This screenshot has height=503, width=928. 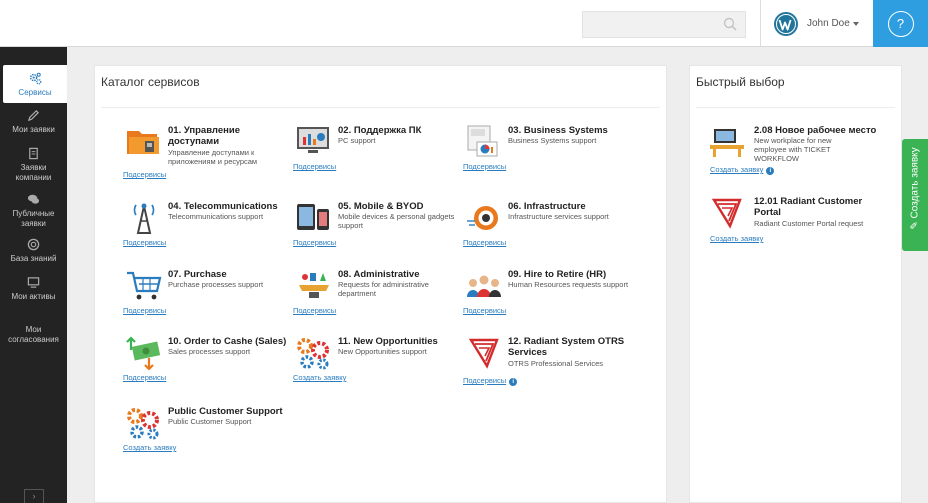 I want to click on create-ticket-label: ✎ Создать заявку, so click(x=915, y=189).